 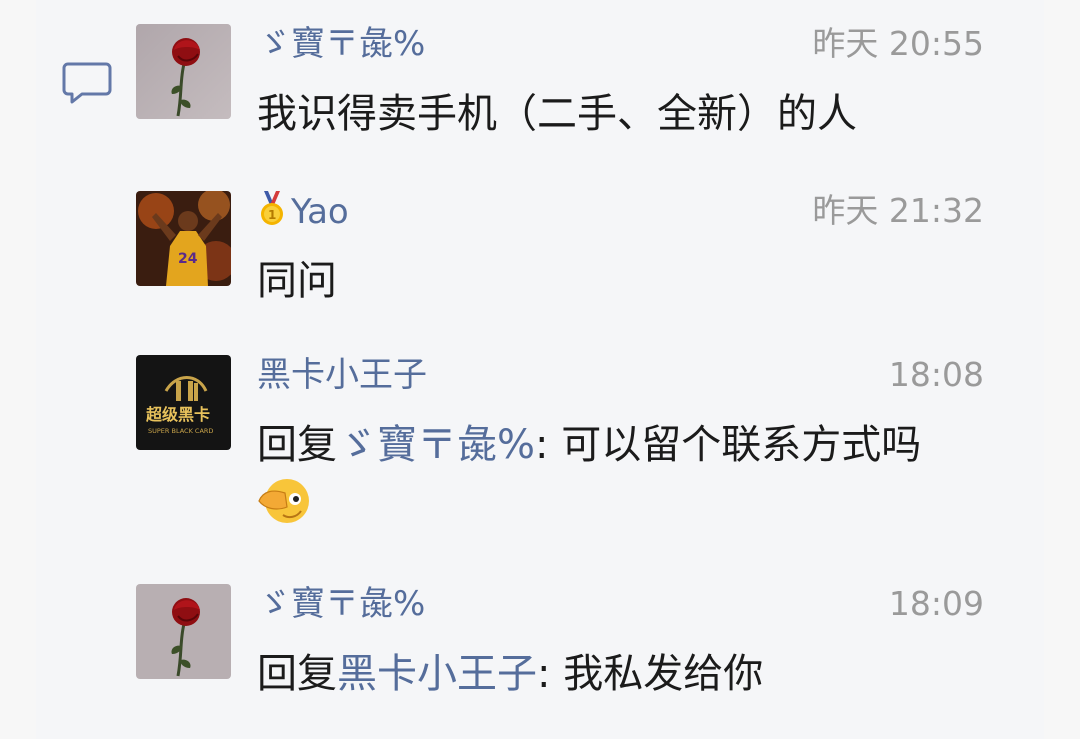 I want to click on comment-time: 昨天 21:32, so click(x=898, y=210).